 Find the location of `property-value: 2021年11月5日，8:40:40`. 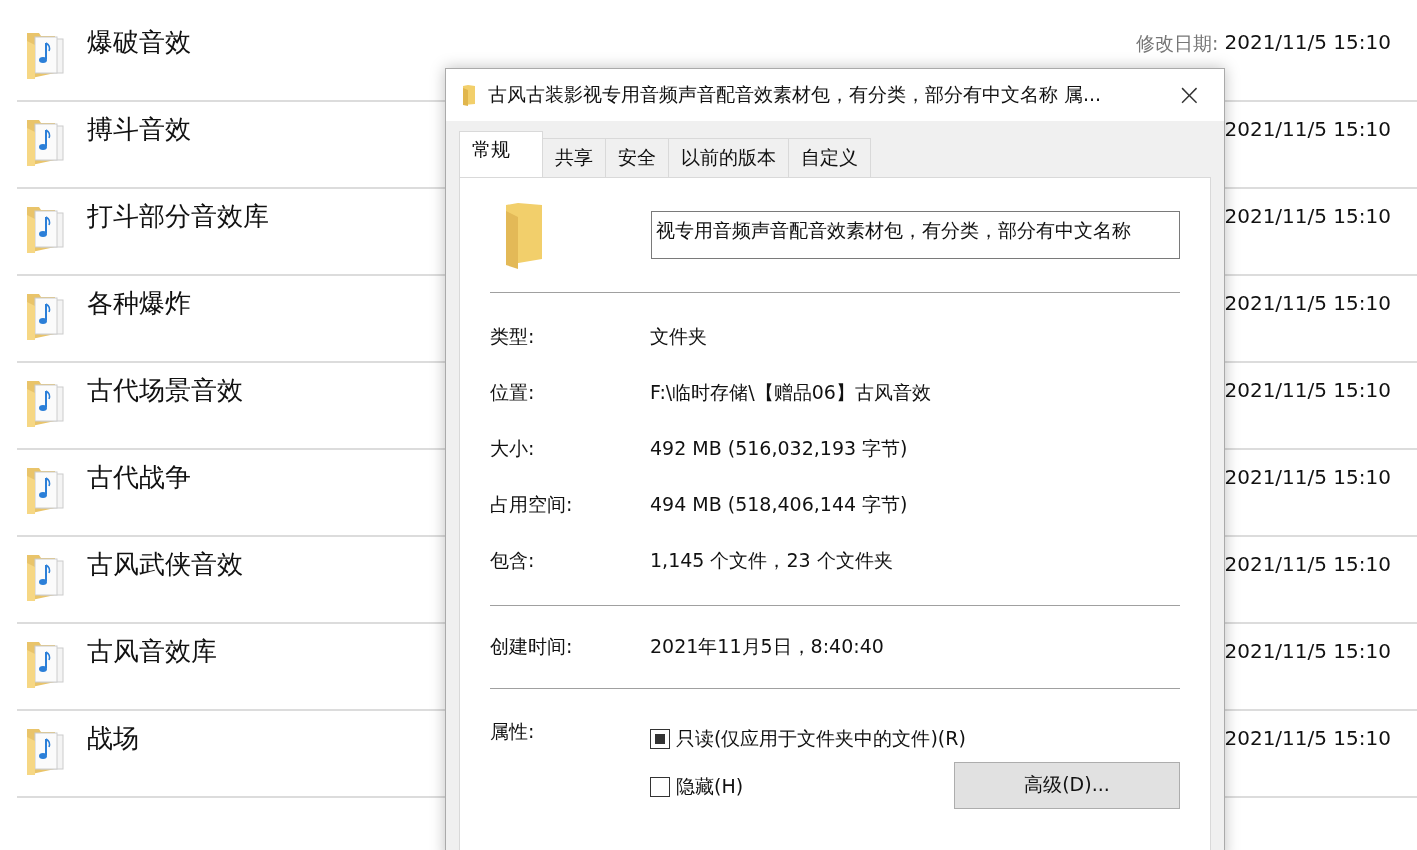

property-value: 2021年11月5日，8:40:40 is located at coordinates (767, 646).